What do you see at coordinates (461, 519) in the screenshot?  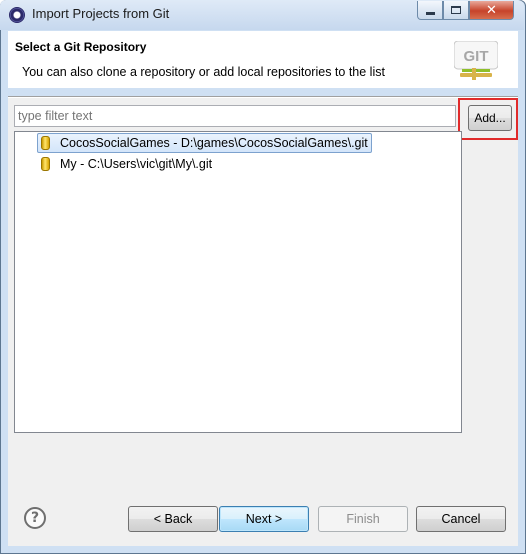 I see `cancel-button: Cancel` at bounding box center [461, 519].